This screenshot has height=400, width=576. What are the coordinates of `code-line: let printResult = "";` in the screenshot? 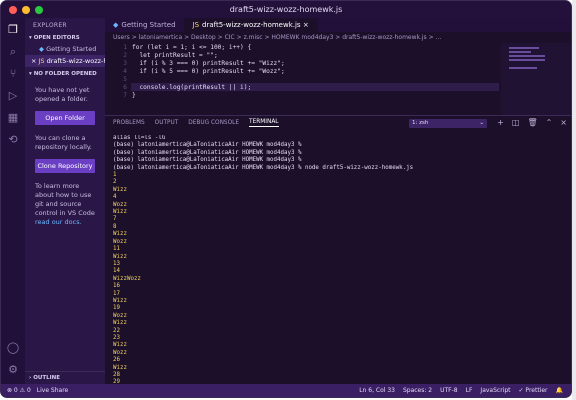 It's located at (175, 55).